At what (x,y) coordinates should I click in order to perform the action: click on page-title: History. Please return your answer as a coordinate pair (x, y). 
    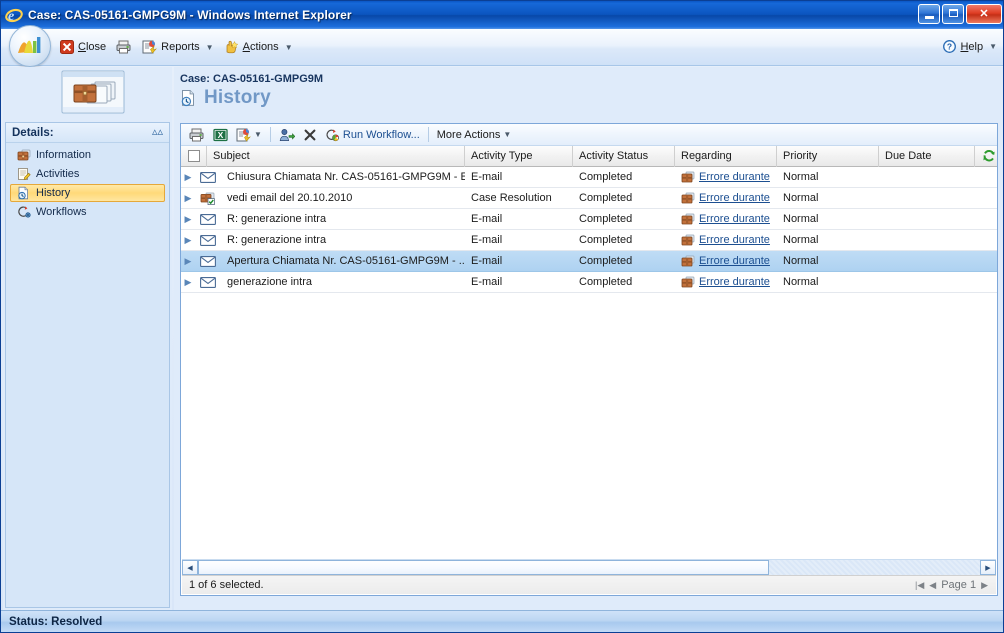
    Looking at the image, I should click on (237, 97).